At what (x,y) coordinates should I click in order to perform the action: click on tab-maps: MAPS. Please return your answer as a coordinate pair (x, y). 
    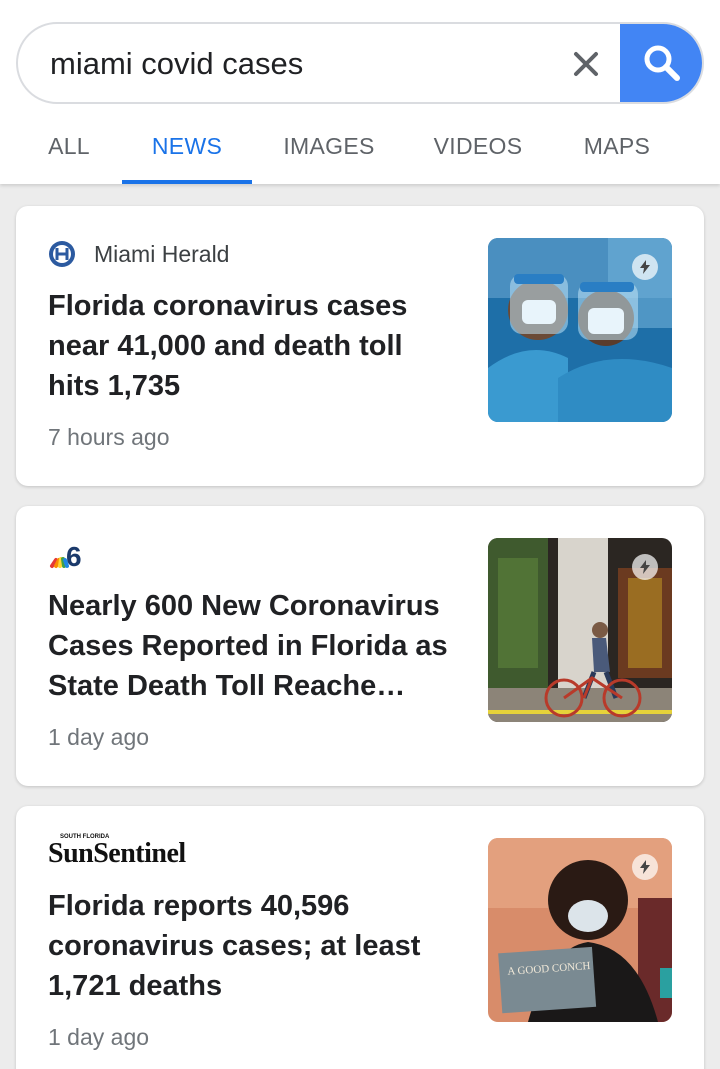
    Looking at the image, I should click on (617, 151).